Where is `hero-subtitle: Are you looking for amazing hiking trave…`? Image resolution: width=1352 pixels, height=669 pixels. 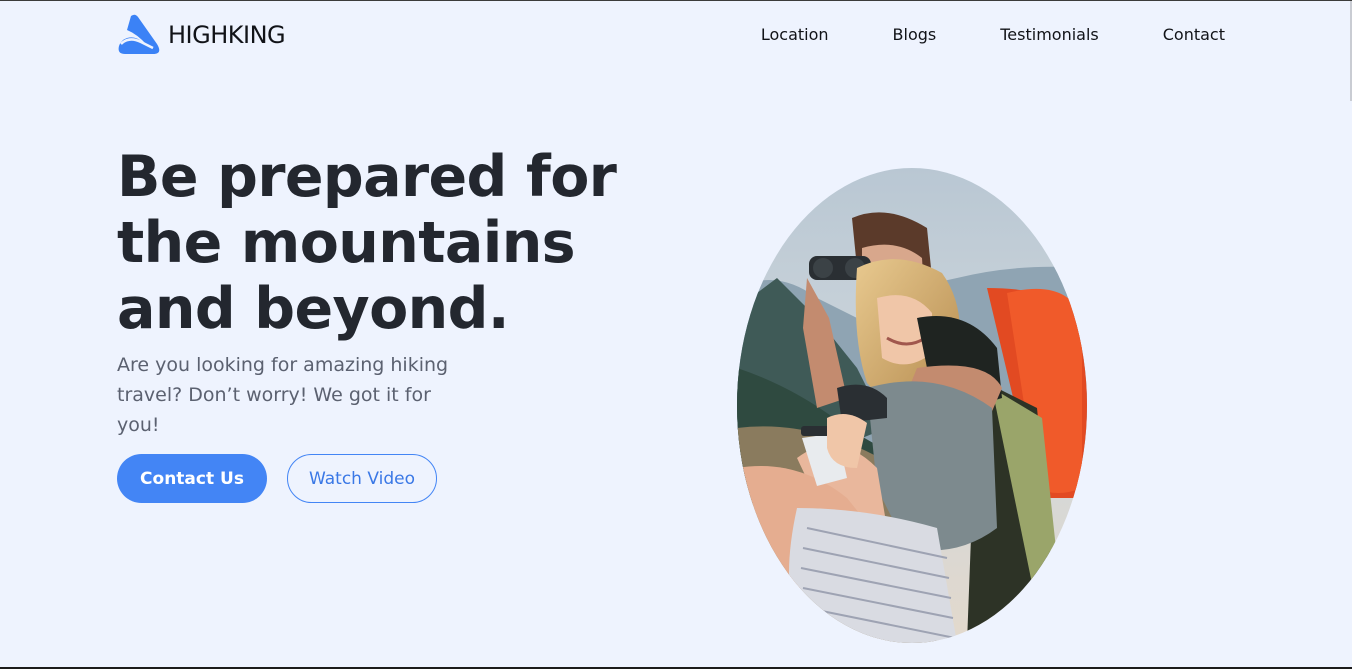 hero-subtitle: Are you looking for amazing hiking trave… is located at coordinates (283, 395).